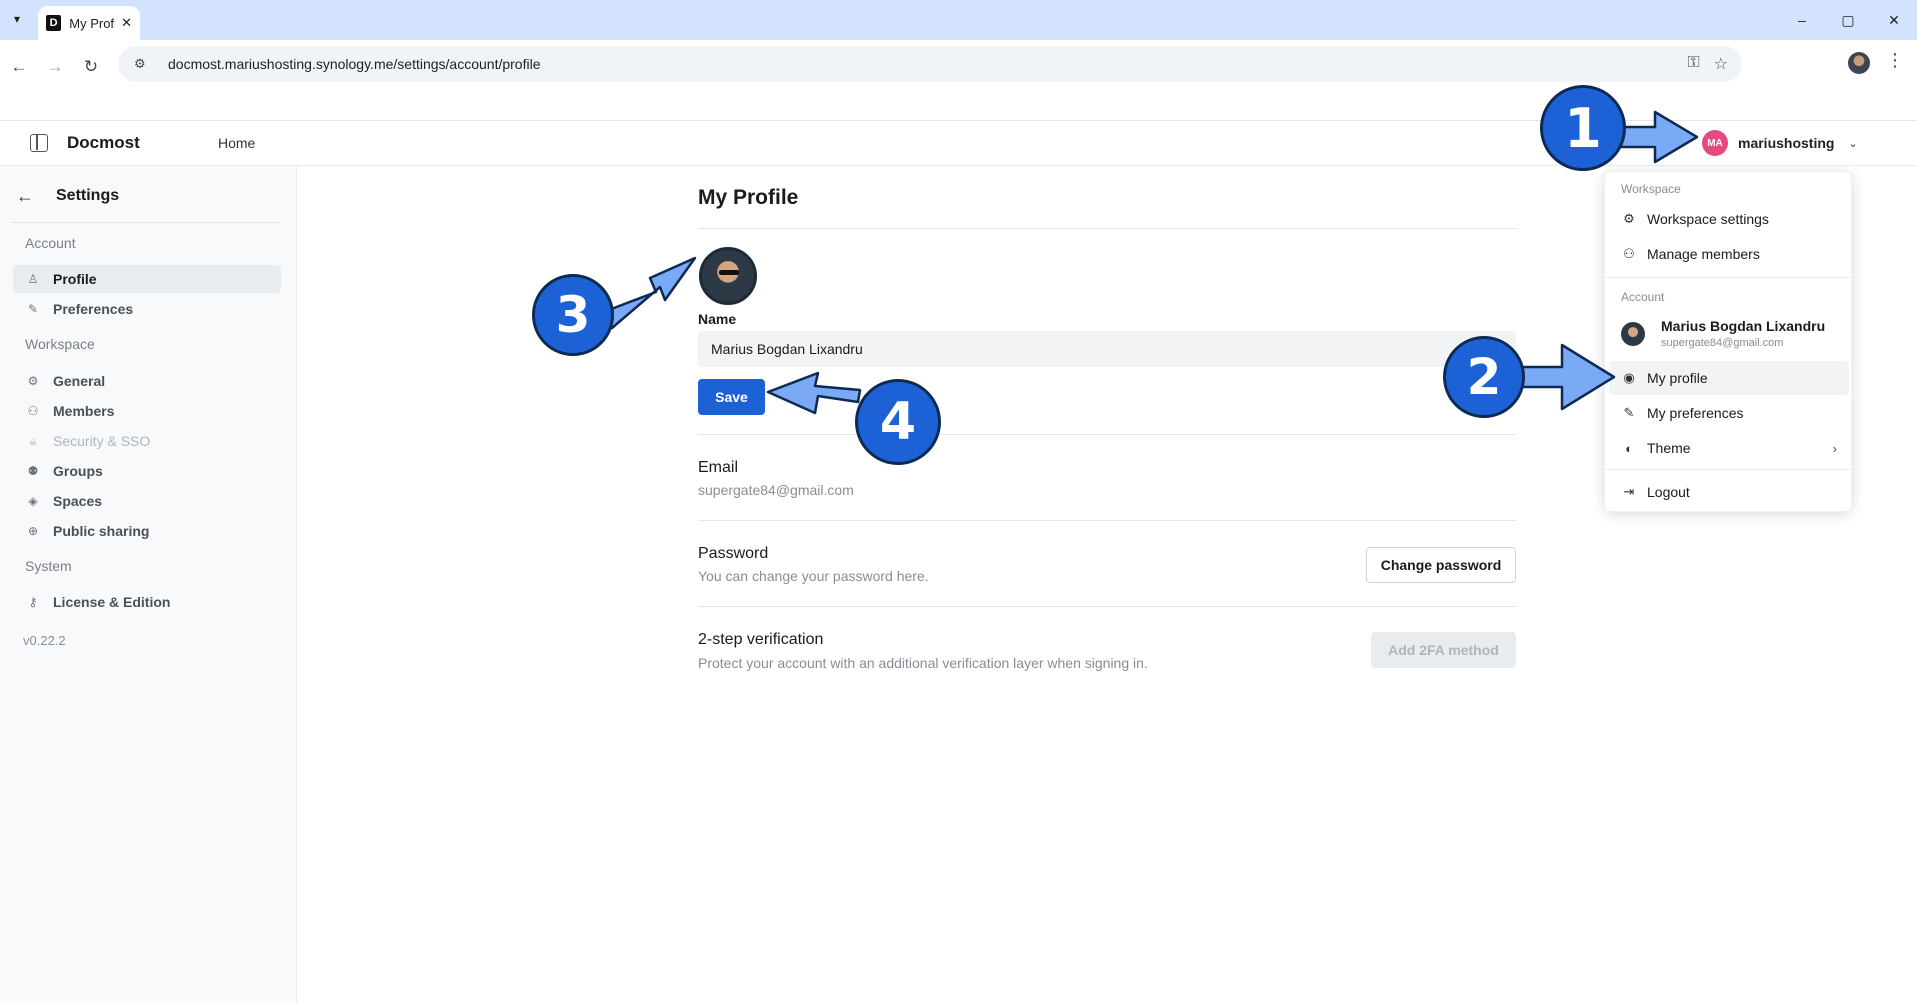  What do you see at coordinates (1583, 128) in the screenshot?
I see `callout-badge-1: 1` at bounding box center [1583, 128].